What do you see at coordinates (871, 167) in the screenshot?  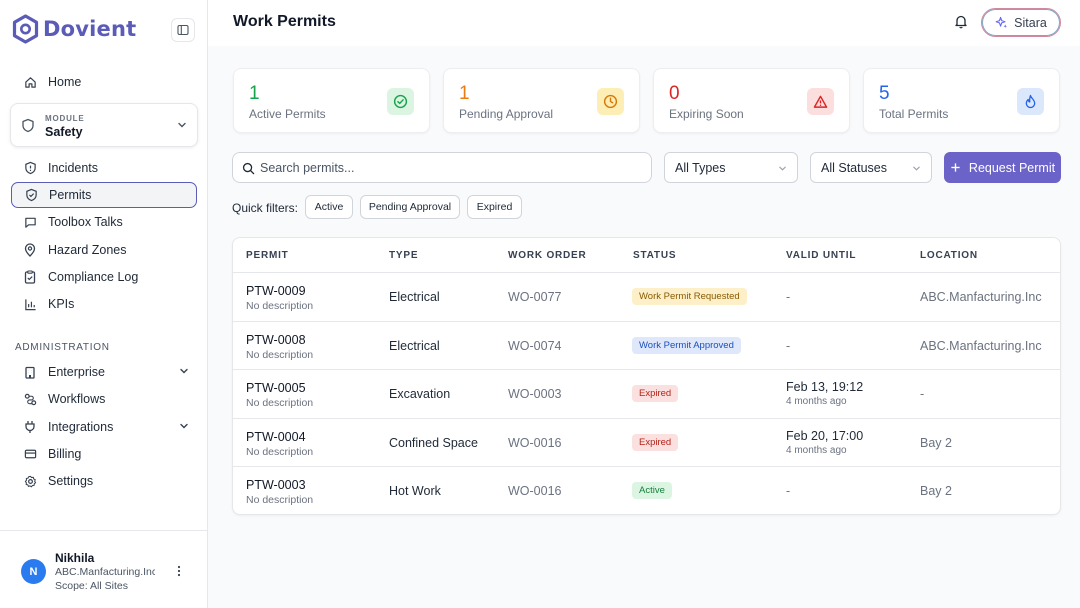 I see `status-select: All Statuses` at bounding box center [871, 167].